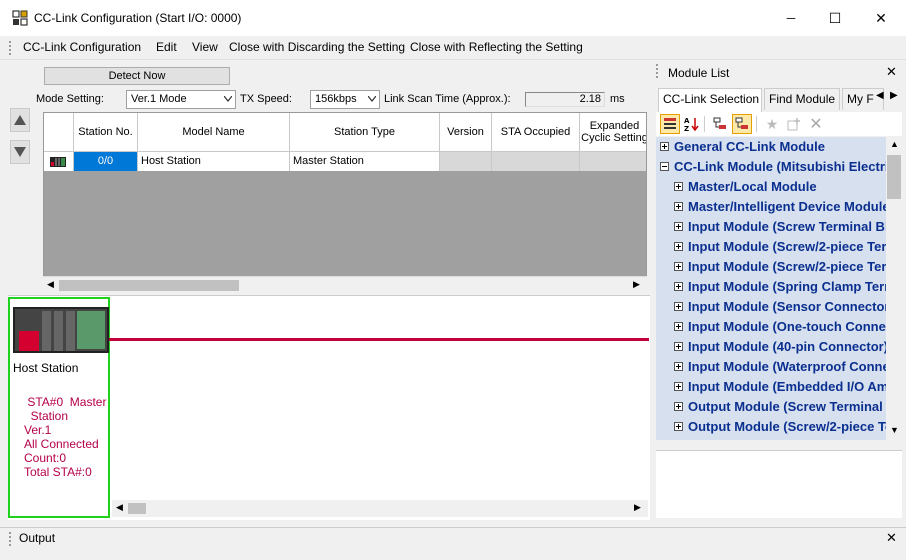 This screenshot has height=560, width=906. What do you see at coordinates (894, 288) in the screenshot?
I see `tree-vertical-scrollbar: ▲ ▼` at bounding box center [894, 288].